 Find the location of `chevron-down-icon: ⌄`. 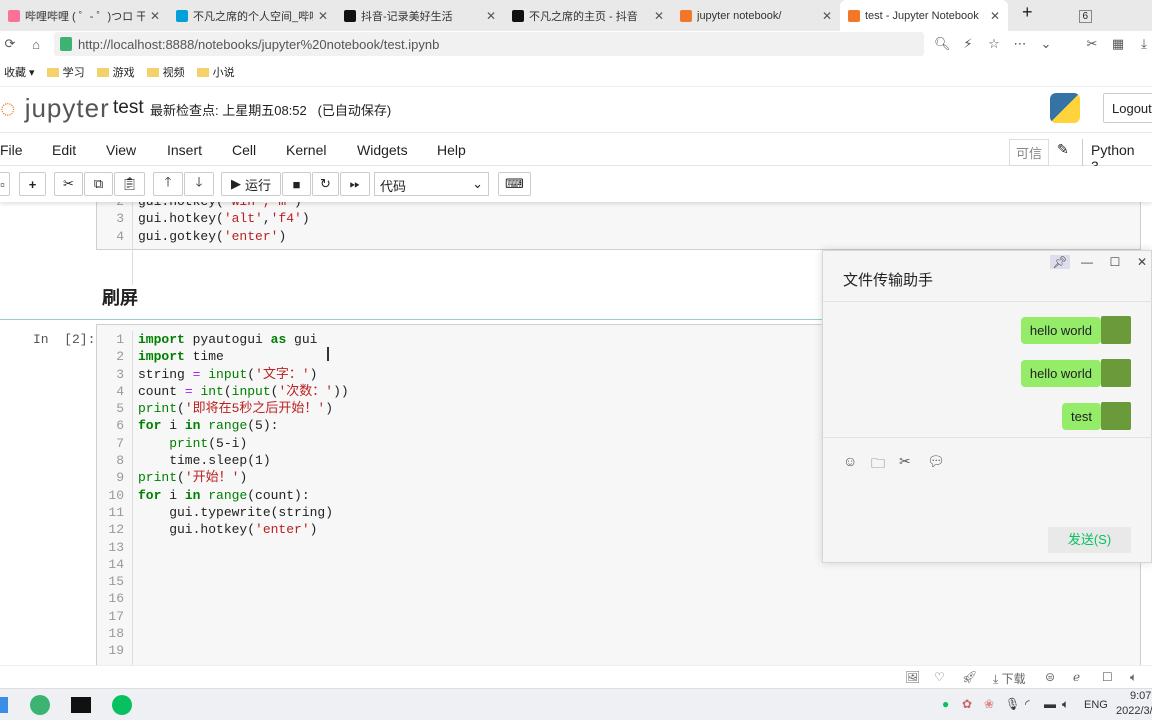

chevron-down-icon: ⌄ is located at coordinates (1046, 44).